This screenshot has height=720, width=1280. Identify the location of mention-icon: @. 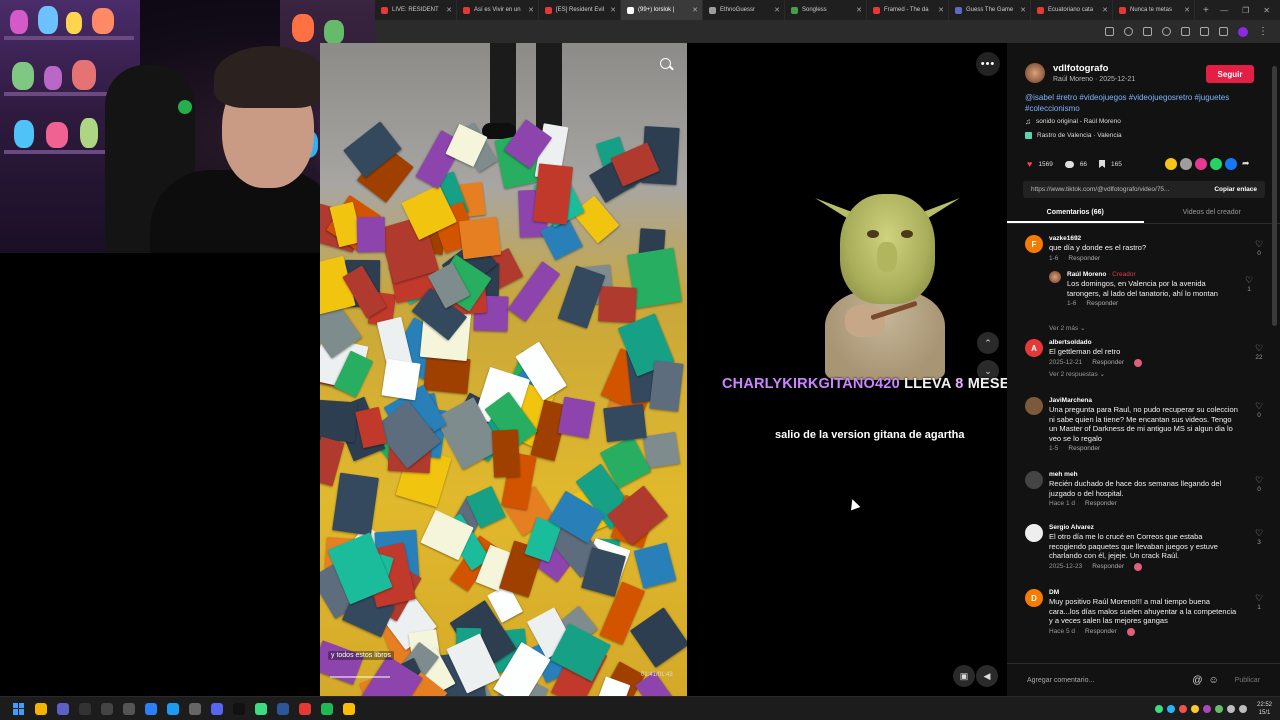
(1197, 680).